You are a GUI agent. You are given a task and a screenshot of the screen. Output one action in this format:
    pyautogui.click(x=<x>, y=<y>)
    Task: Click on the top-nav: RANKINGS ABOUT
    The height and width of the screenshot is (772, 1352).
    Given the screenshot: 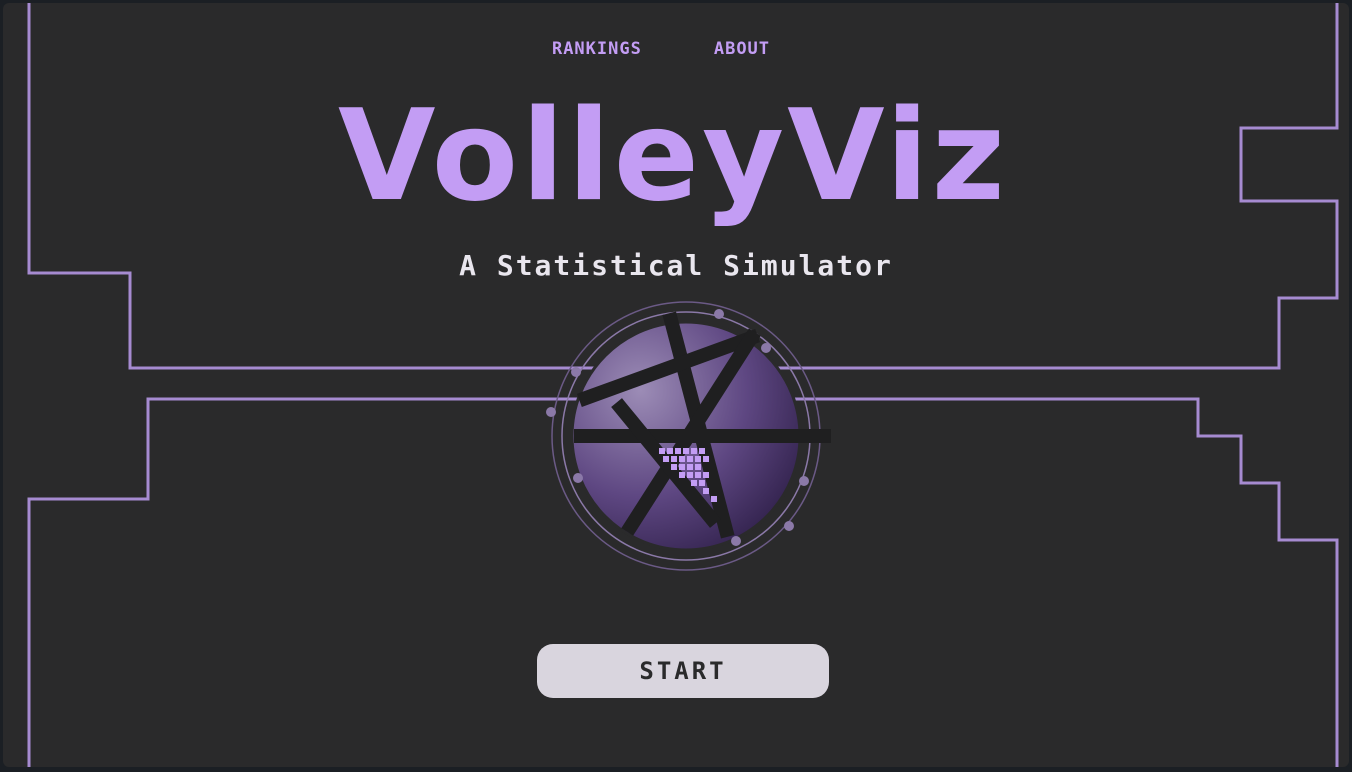 What is the action you would take?
    pyautogui.click(x=676, y=49)
    